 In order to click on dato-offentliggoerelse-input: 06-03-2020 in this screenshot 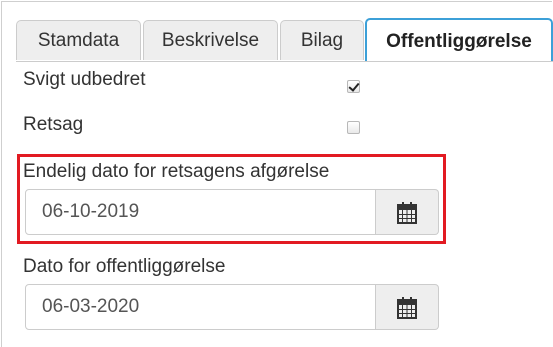, I will do `click(200, 307)`.